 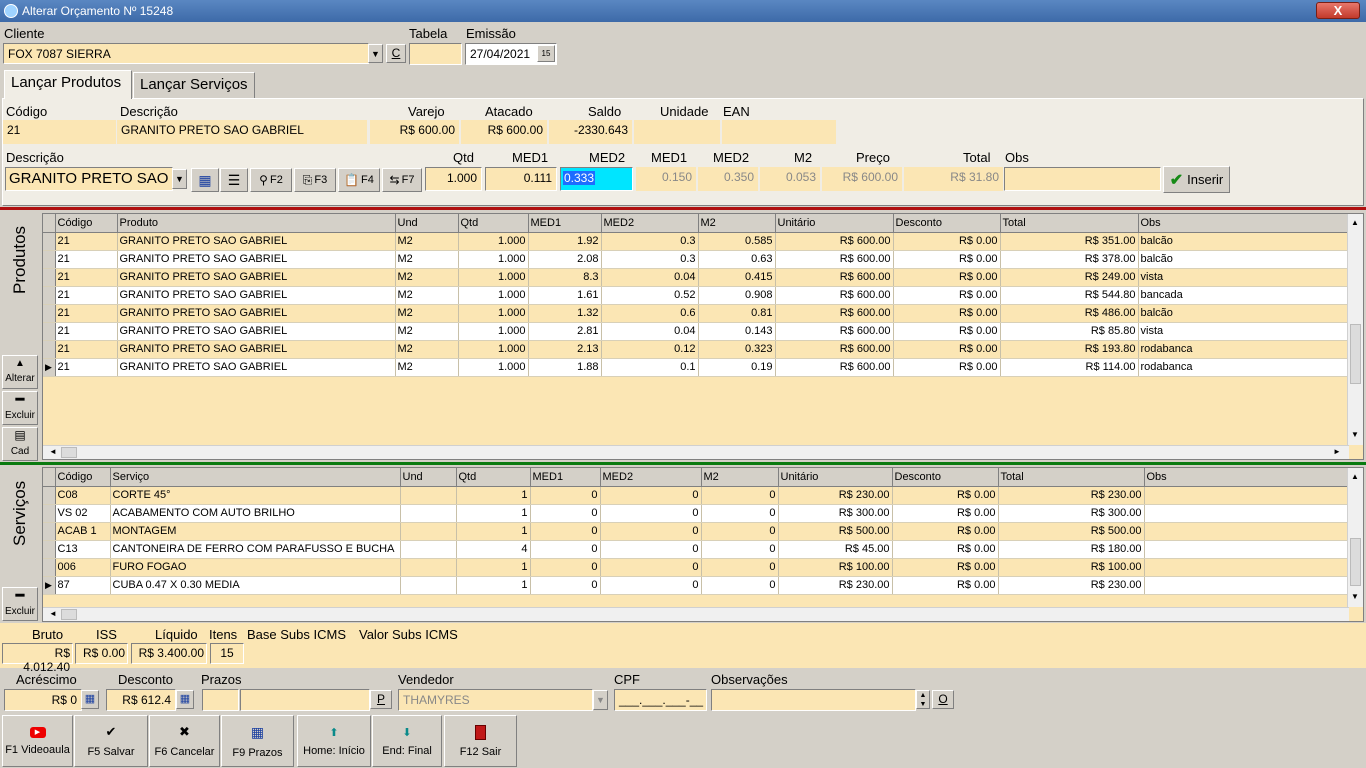 What do you see at coordinates (696, 452) in the screenshot?
I see `produtos-horizontal-scrollbar: ◄ ►` at bounding box center [696, 452].